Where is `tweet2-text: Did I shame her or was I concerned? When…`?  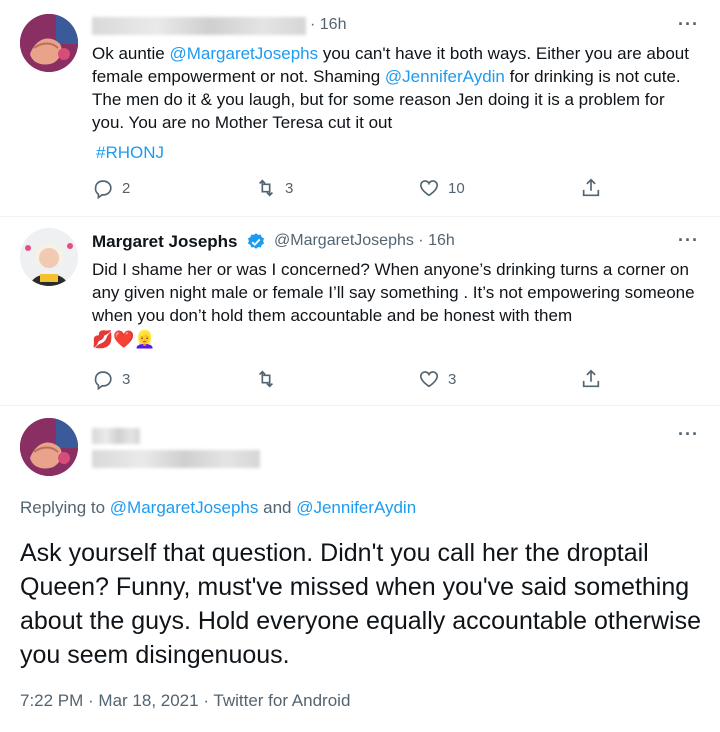
tweet2-text: Did I shame her or was I concerned? When… is located at coordinates (393, 292).